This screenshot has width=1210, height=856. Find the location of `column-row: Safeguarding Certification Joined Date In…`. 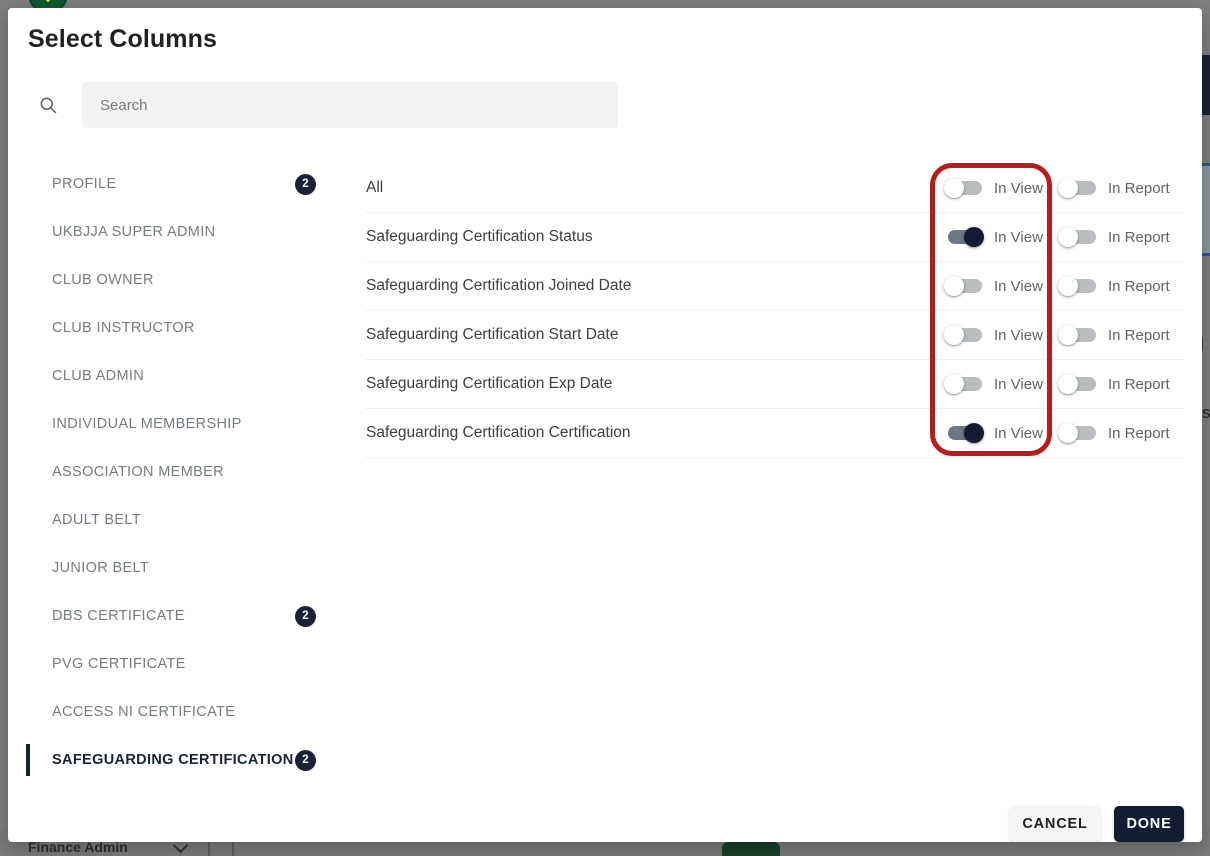

column-row: Safeguarding Certification Joined Date In… is located at coordinates (775, 286).